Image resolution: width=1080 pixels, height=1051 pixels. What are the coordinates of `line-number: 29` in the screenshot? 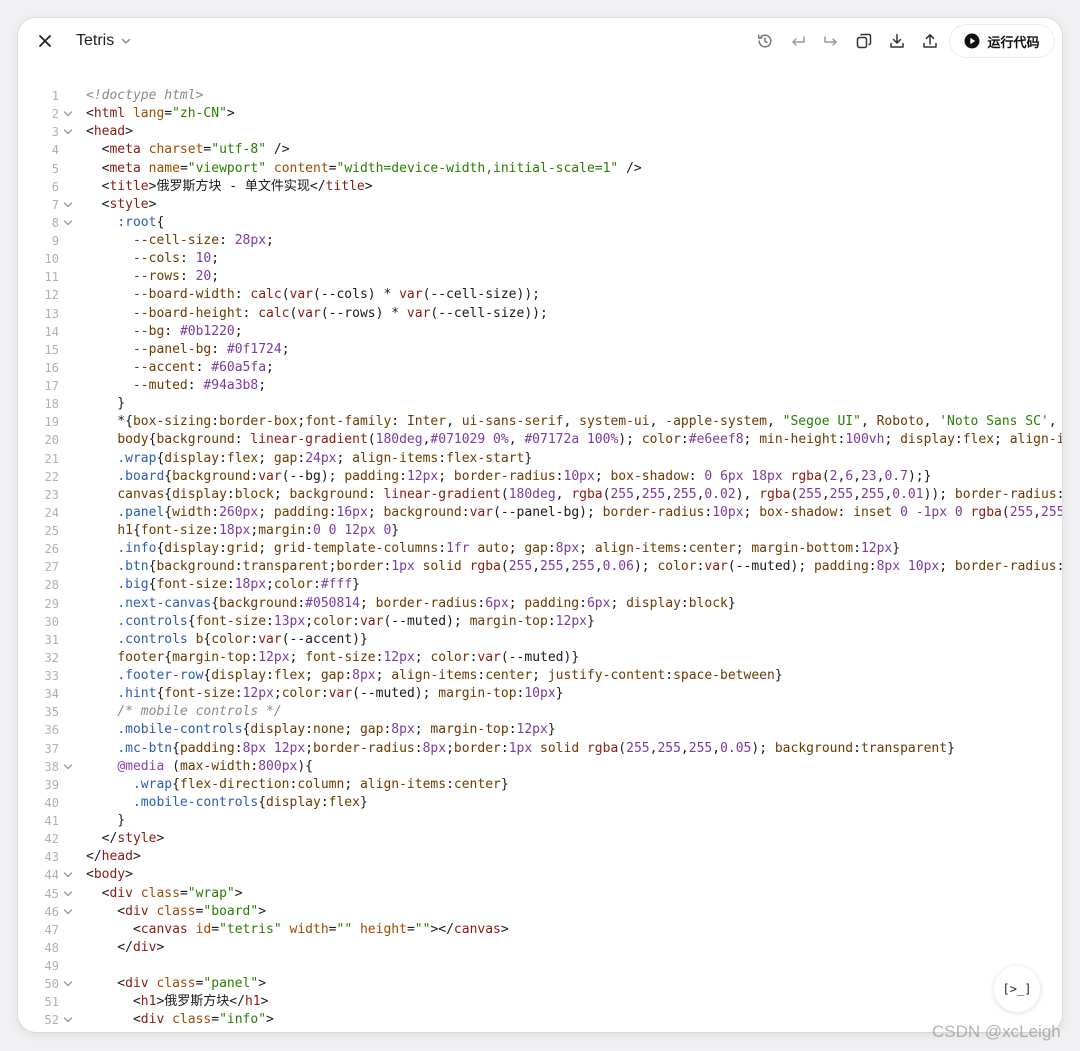 It's located at (51, 603).